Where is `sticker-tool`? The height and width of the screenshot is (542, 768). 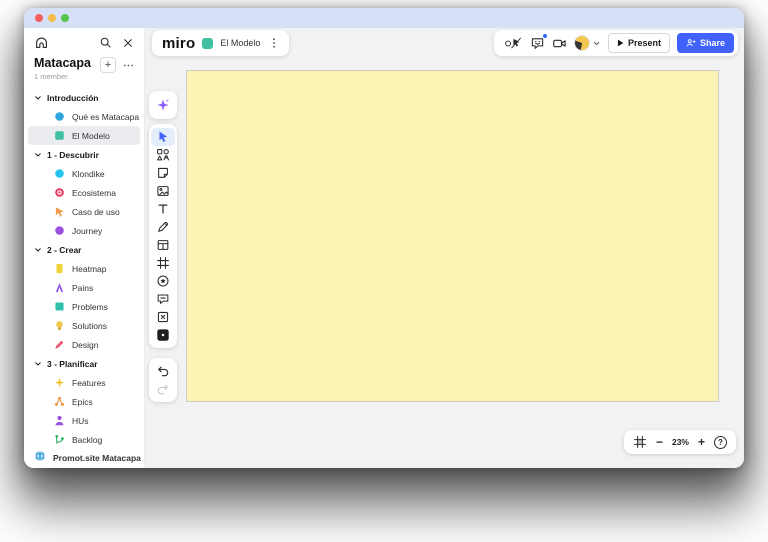
sticker-tool is located at coordinates (163, 281).